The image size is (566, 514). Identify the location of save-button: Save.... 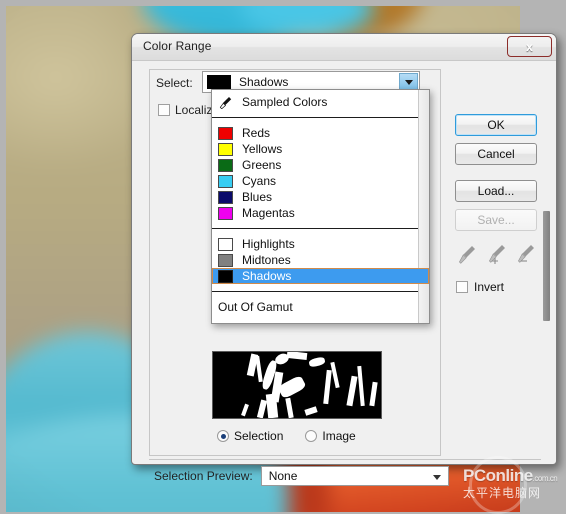
(496, 220).